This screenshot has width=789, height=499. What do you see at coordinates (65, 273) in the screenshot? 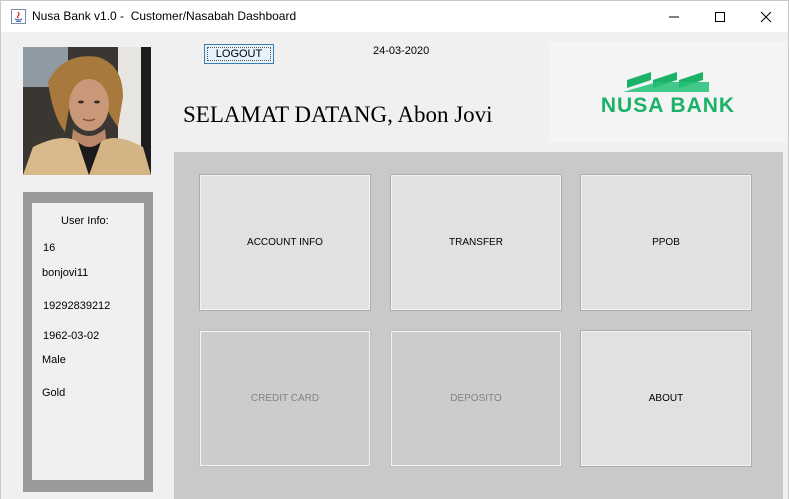
I see `username: bonjovi11` at bounding box center [65, 273].